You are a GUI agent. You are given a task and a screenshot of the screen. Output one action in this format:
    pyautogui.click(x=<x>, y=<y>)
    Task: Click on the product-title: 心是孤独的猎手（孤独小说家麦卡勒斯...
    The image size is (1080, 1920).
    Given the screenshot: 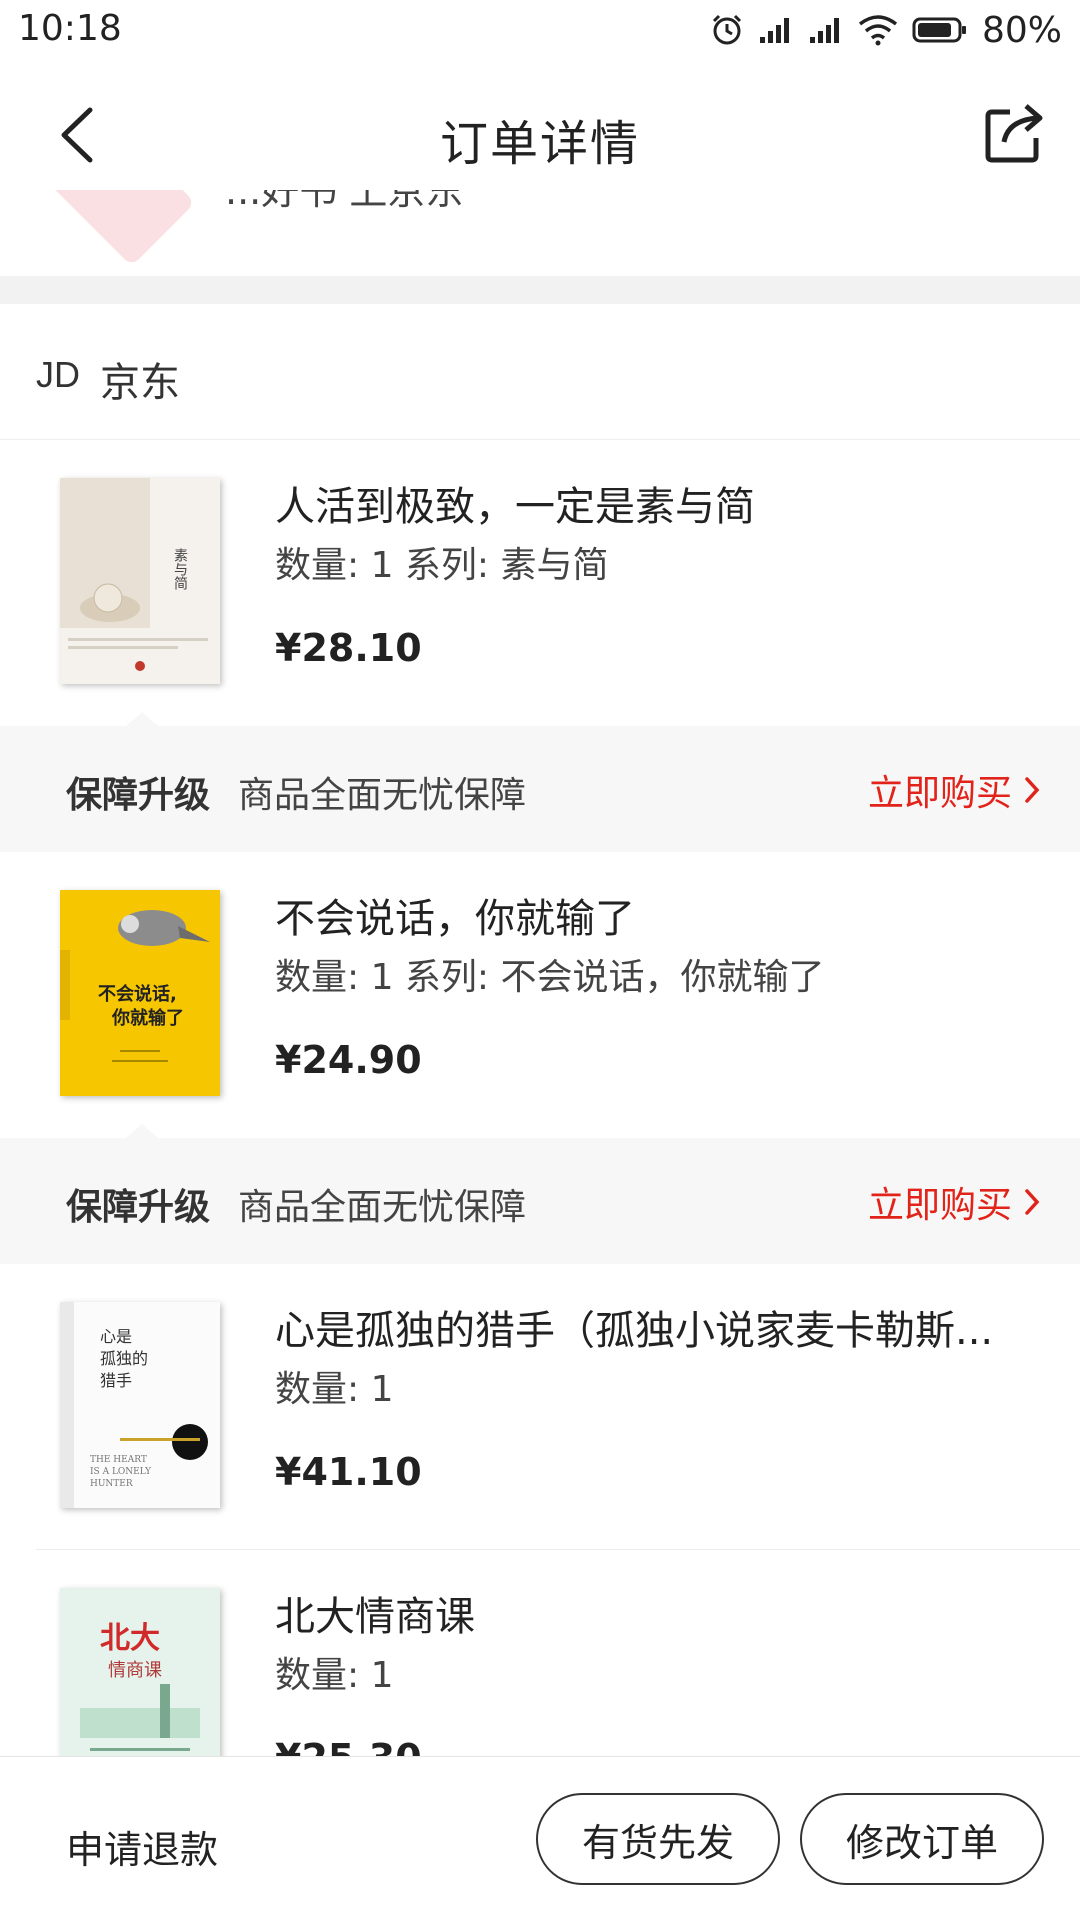 What is the action you would take?
    pyautogui.click(x=634, y=1331)
    